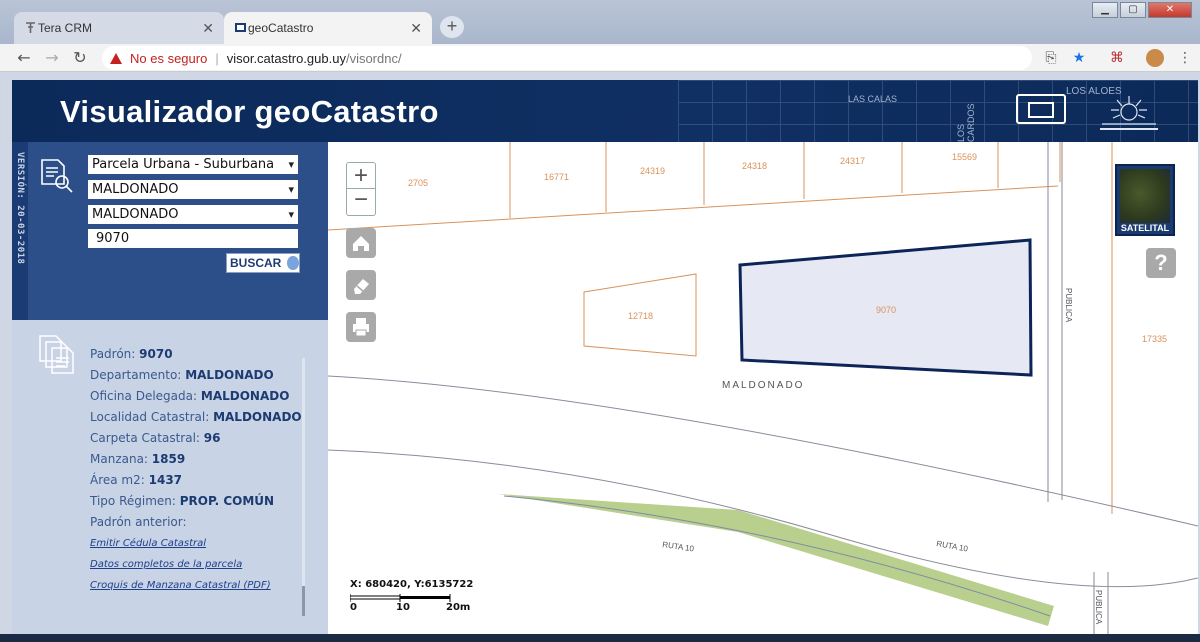 The height and width of the screenshot is (642, 1200). I want to click on parcel-label: 24318, so click(754, 166).